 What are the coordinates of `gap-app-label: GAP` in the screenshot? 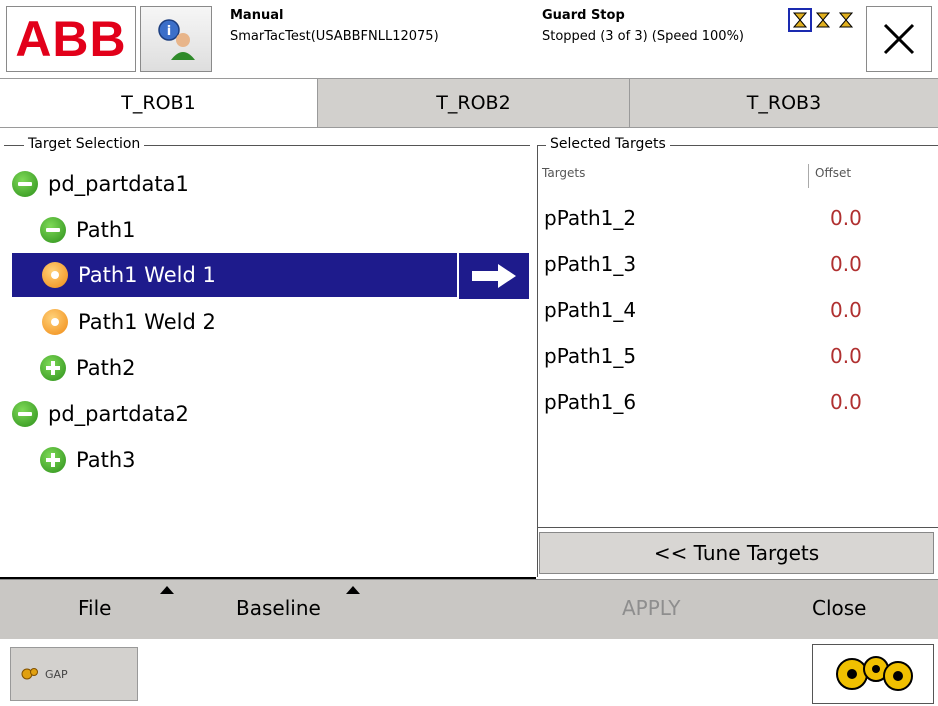 It's located at (56, 674).